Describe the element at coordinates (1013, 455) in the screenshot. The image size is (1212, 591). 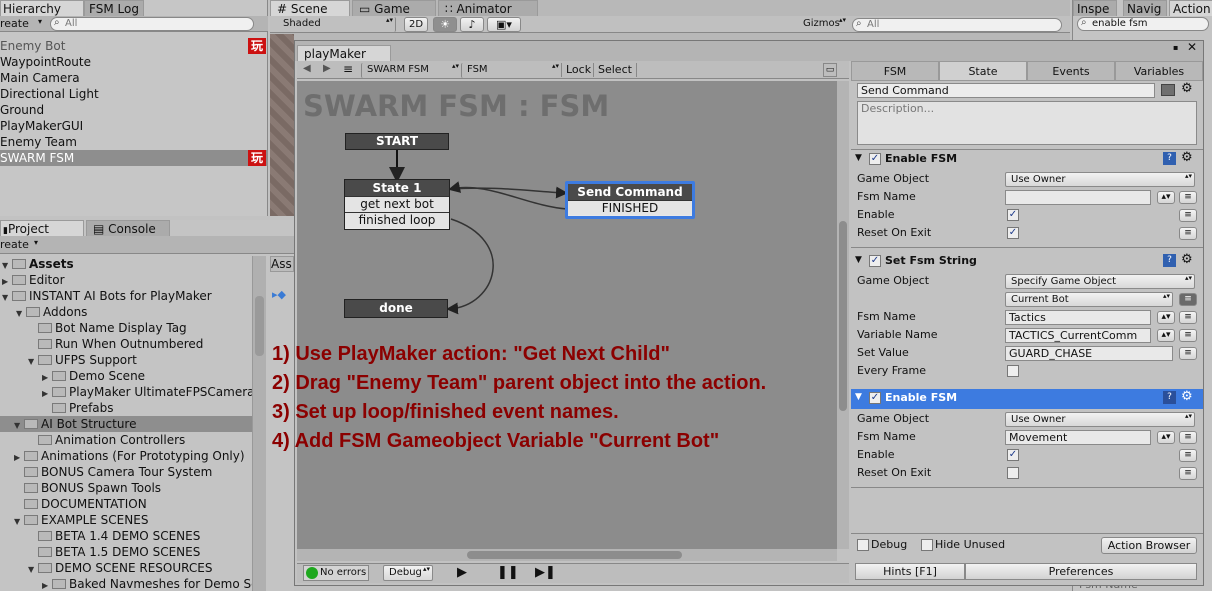
I see `enable-checkbox: ✓` at that location.